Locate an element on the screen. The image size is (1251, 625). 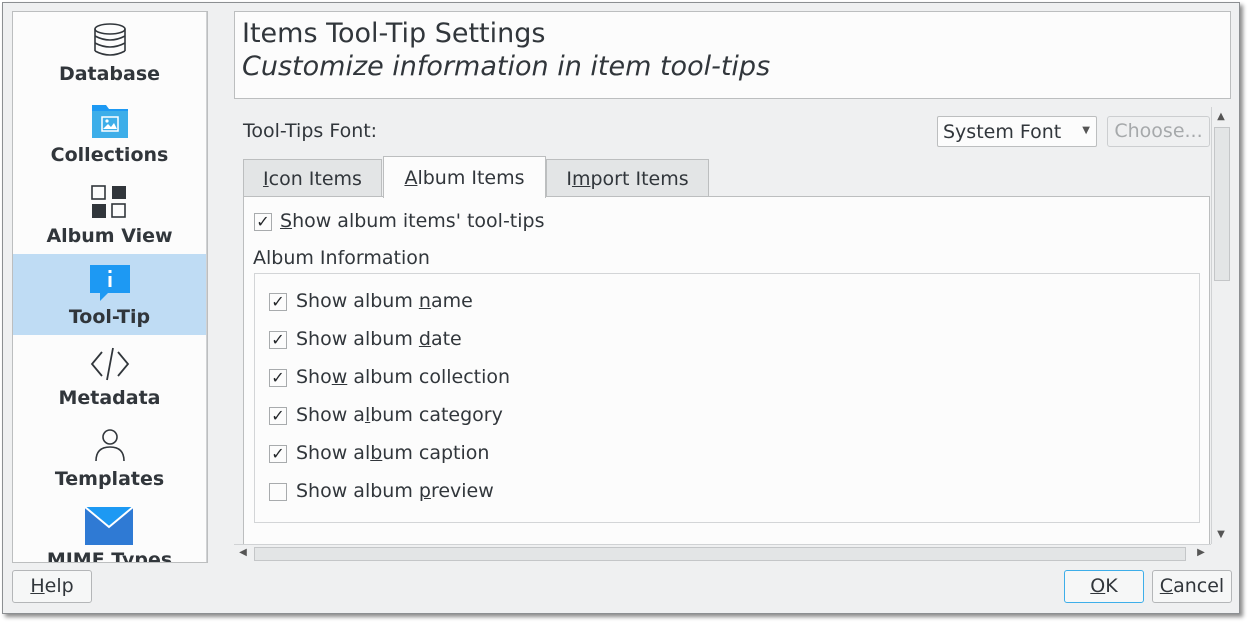
sidebar-item-mime-types: MIME Types is located at coordinates (109, 529).